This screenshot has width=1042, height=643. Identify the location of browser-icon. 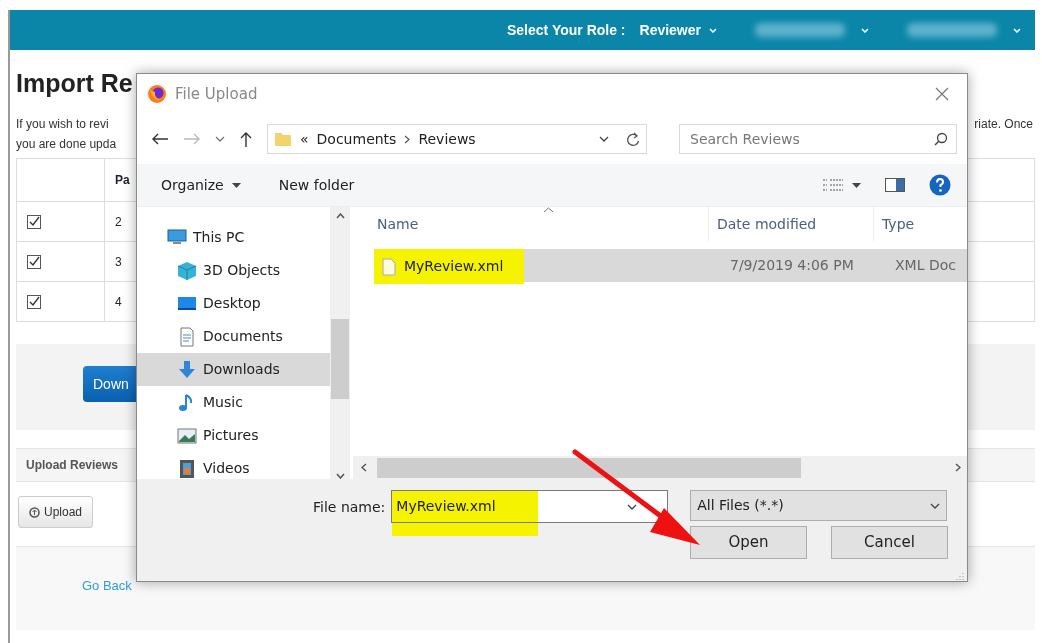
(157, 94).